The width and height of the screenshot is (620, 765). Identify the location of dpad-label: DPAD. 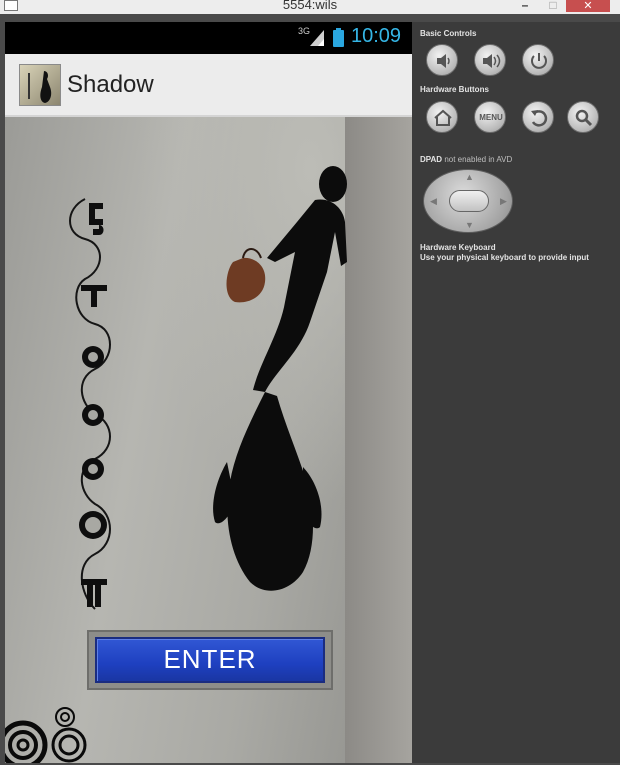
(431, 159).